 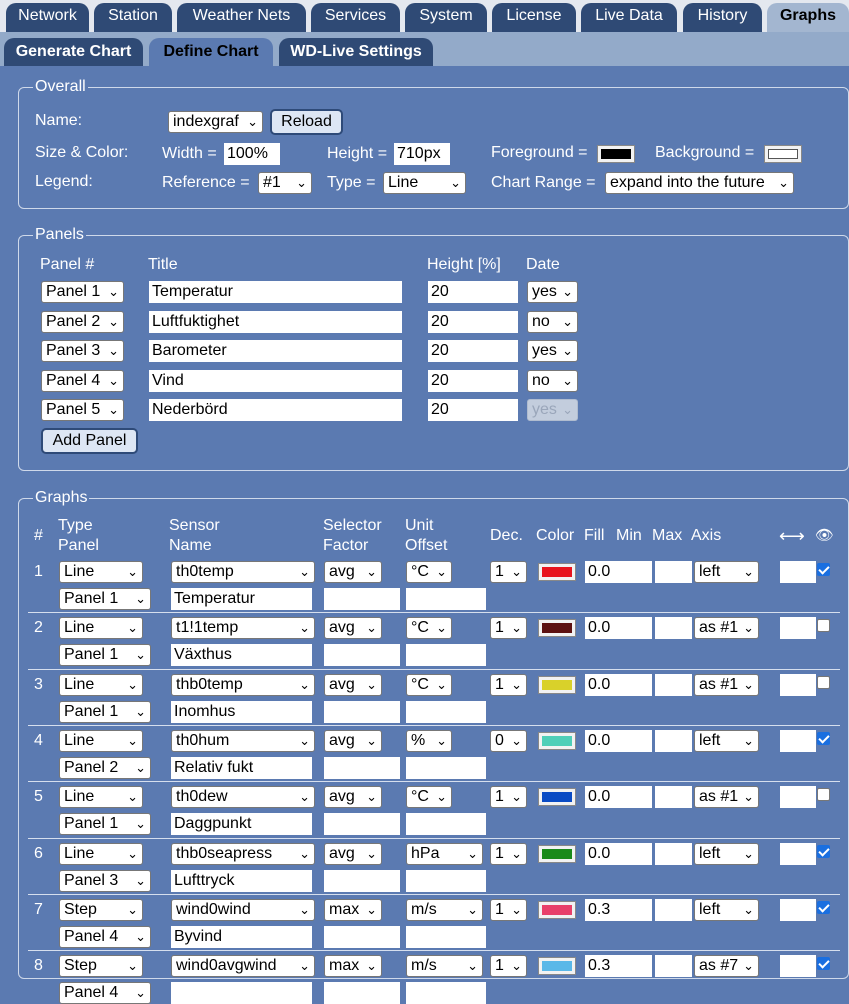 I want to click on graph-name-input: Relativ fukt, so click(x=241, y=767).